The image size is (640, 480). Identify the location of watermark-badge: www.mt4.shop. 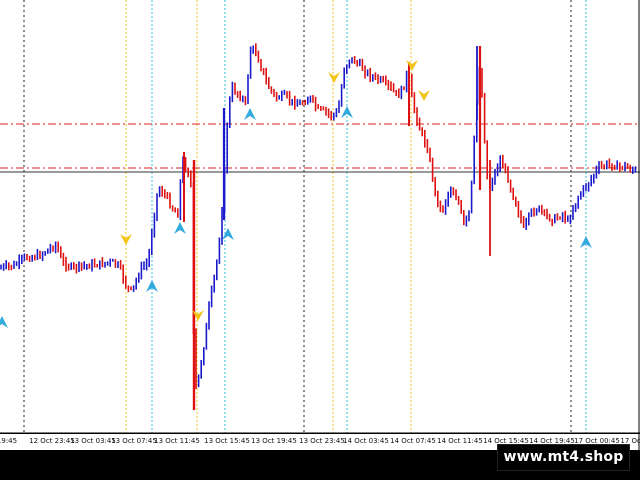
(563, 457).